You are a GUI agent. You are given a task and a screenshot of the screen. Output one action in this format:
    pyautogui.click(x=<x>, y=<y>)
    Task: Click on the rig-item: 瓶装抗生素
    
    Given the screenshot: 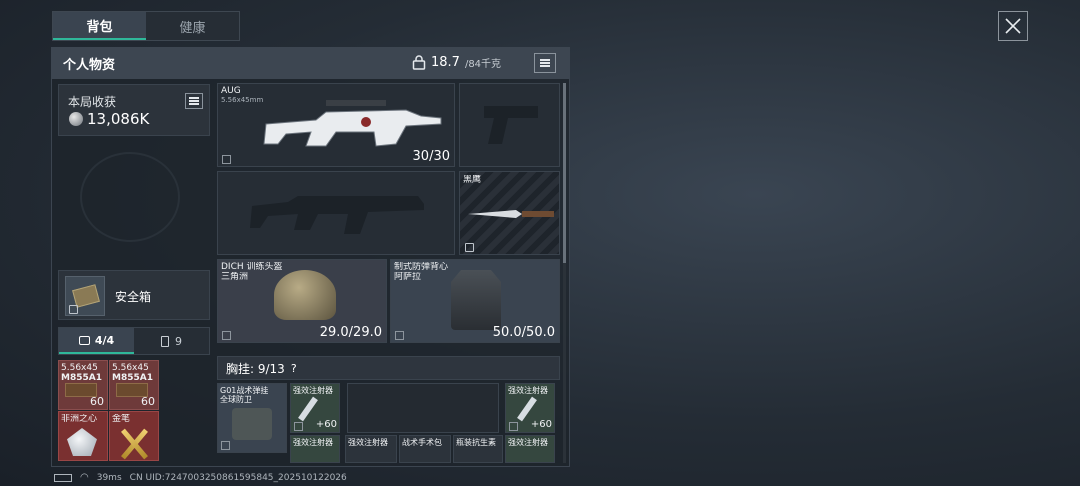 What is the action you would take?
    pyautogui.click(x=478, y=449)
    